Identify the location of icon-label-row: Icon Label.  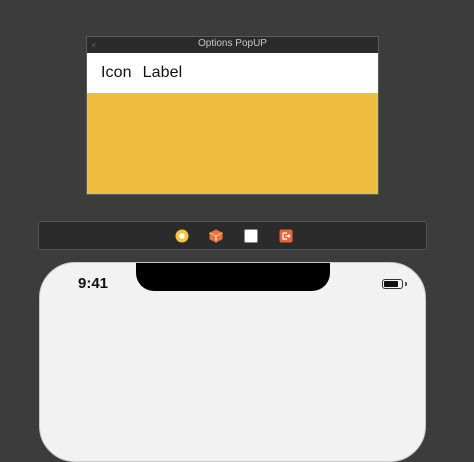
(147, 73).